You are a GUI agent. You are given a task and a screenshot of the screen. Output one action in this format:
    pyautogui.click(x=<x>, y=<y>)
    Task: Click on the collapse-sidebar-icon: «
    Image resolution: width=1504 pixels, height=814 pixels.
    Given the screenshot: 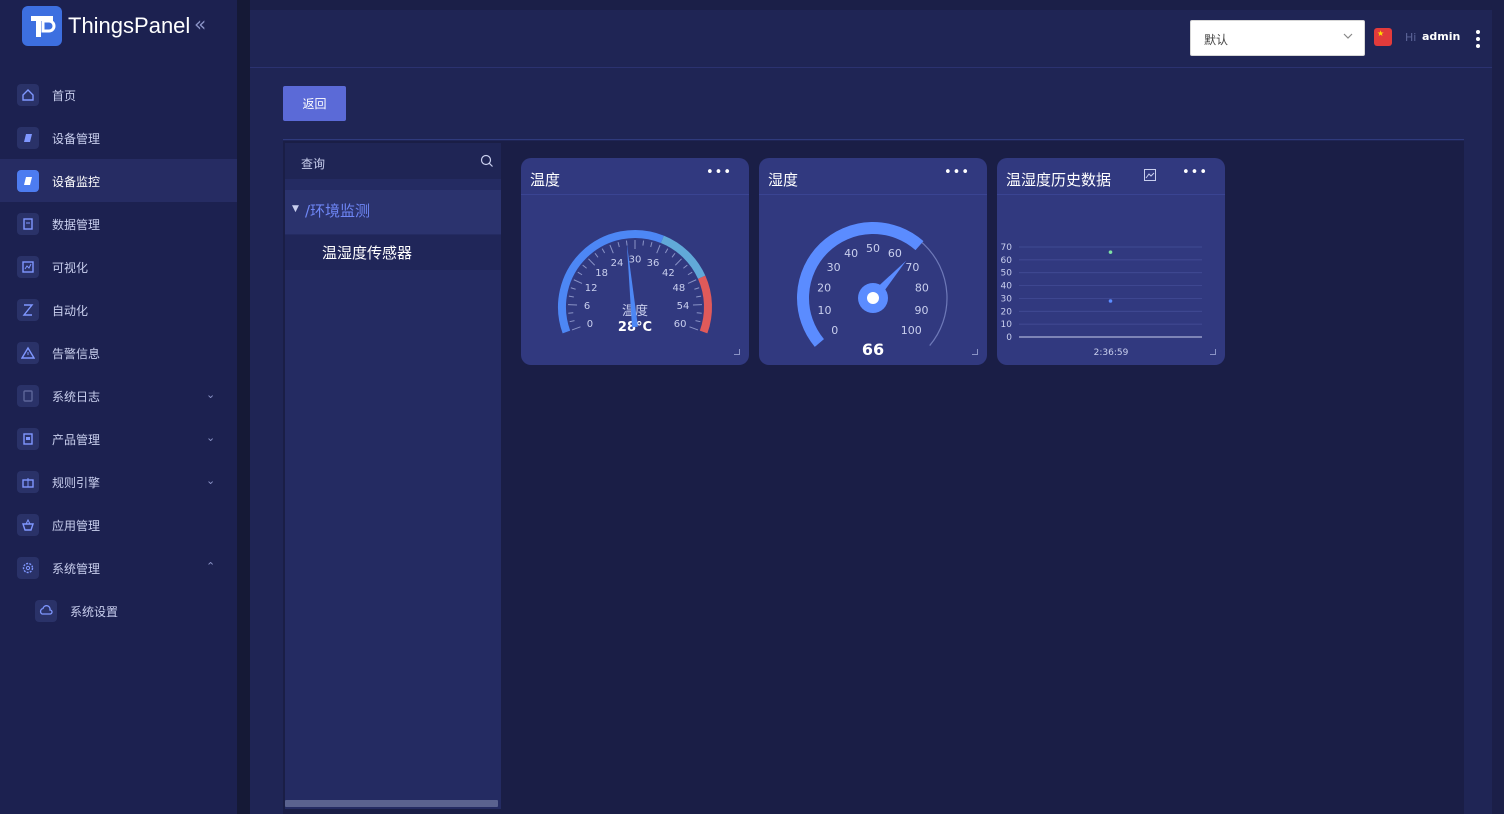 What is the action you would take?
    pyautogui.click(x=200, y=24)
    